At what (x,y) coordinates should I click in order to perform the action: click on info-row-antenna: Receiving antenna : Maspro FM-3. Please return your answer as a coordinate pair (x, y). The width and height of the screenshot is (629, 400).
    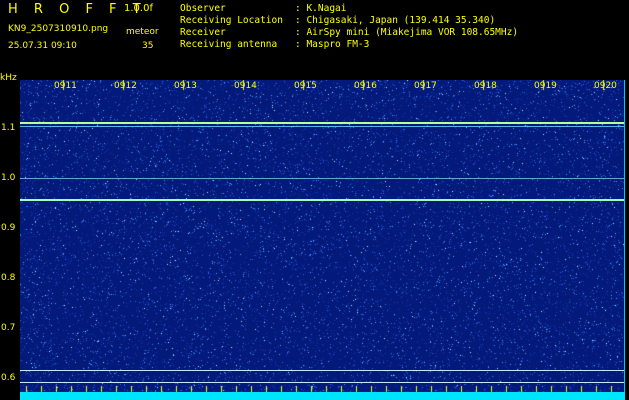
    Looking at the image, I should click on (349, 45).